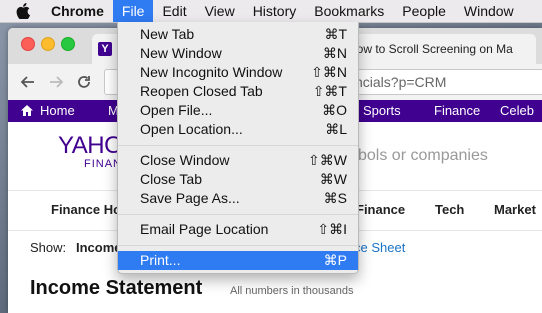 This screenshot has height=313, width=542. I want to click on menu-item-close-tab: Close Tab ⌘W, so click(238, 179).